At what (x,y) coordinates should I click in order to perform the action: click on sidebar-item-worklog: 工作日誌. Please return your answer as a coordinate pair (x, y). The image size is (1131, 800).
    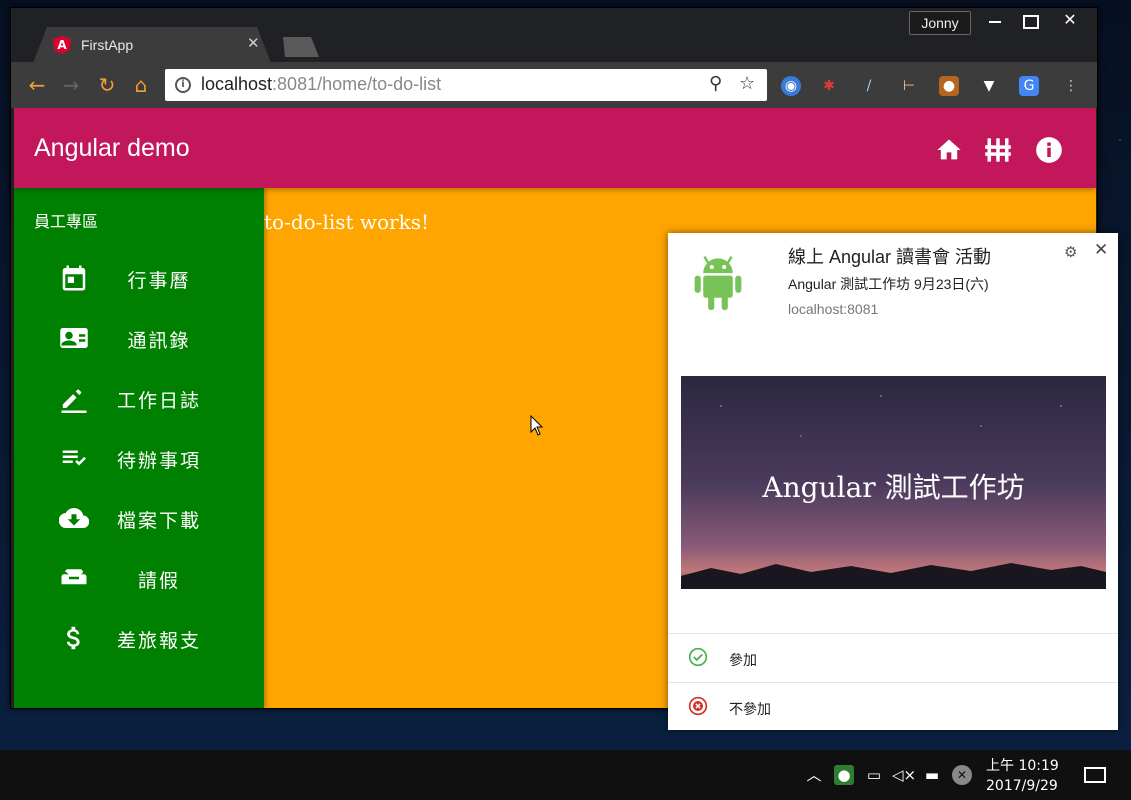
    Looking at the image, I should click on (139, 398).